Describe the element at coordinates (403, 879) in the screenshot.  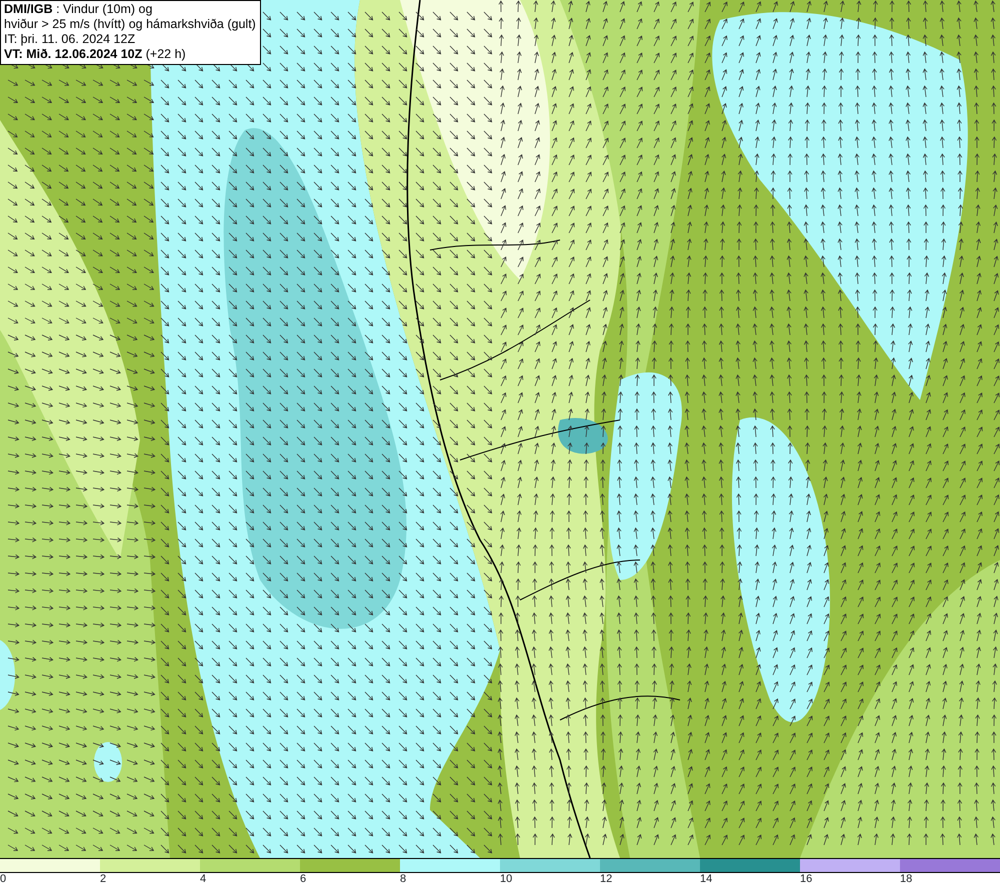
I see `legend-label: 8` at that location.